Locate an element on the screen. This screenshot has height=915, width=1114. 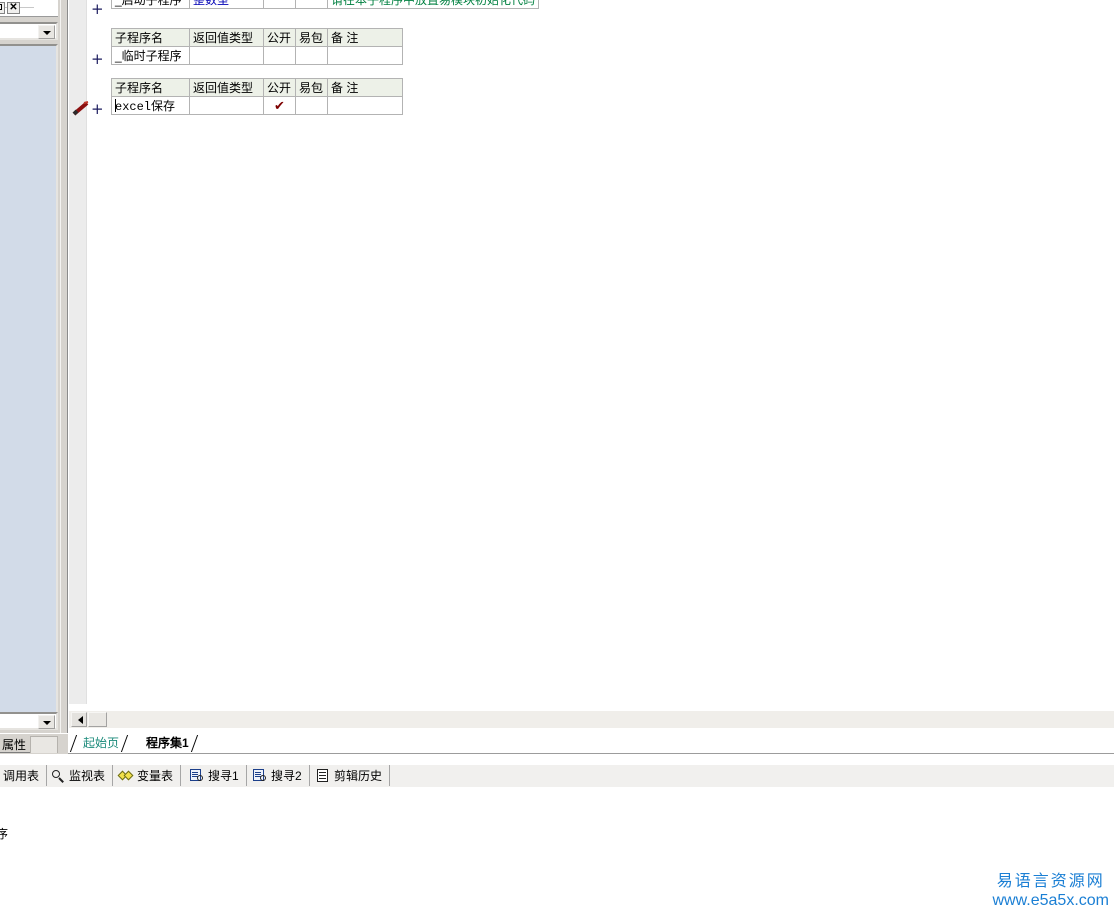
chevron-down-icon is located at coordinates (46, 32).